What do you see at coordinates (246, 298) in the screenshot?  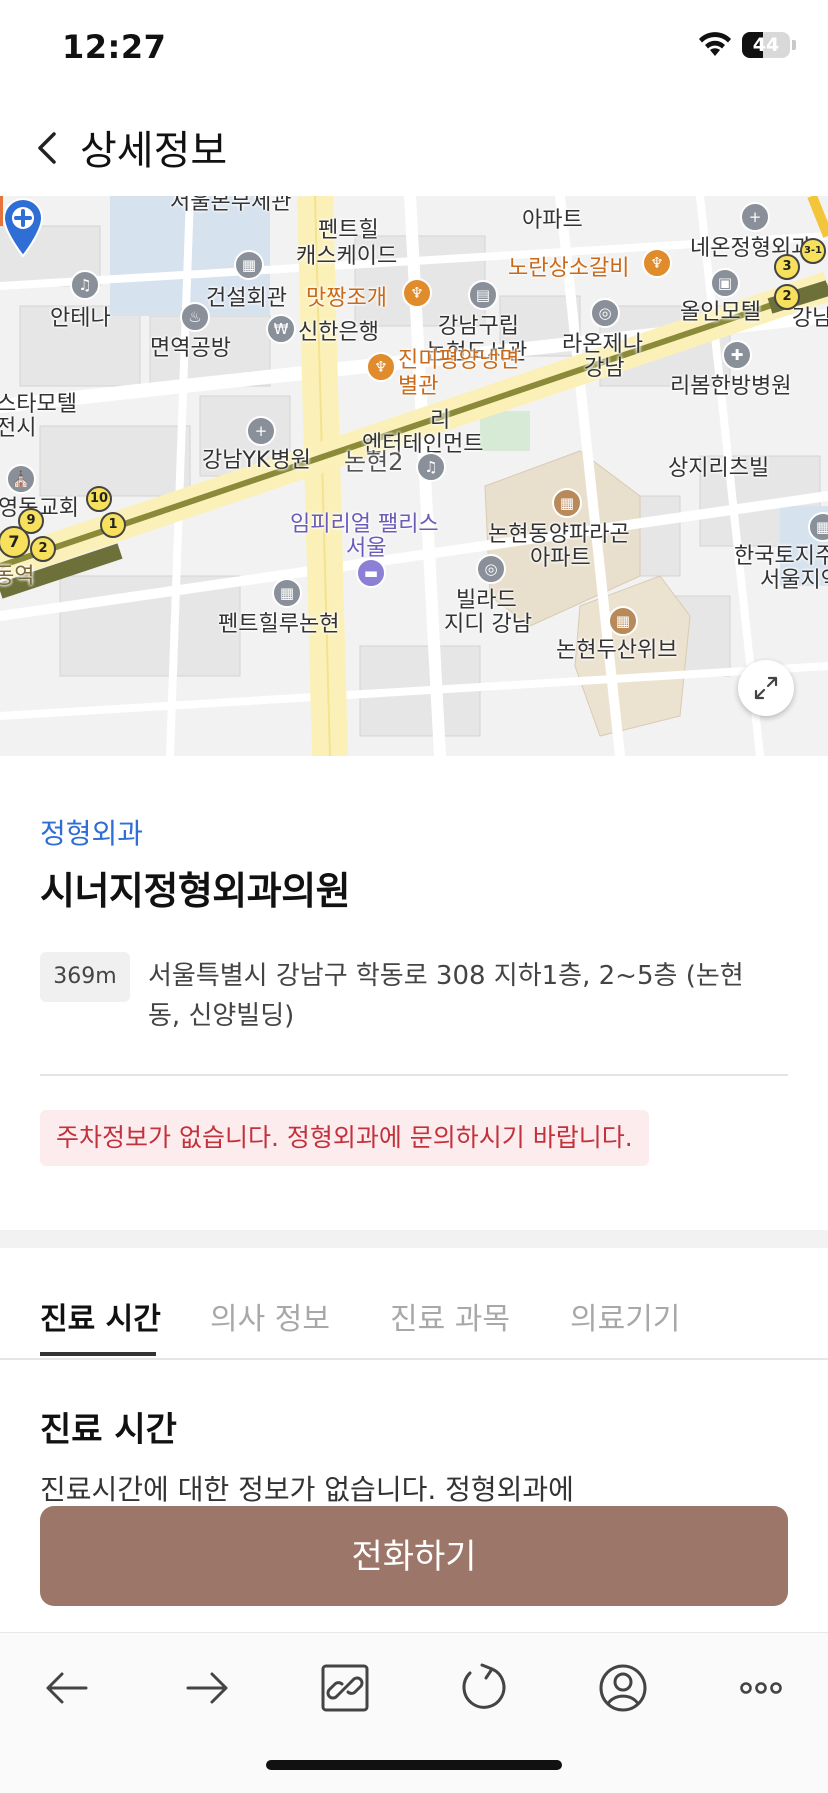 I see `map-label: 건설회관` at bounding box center [246, 298].